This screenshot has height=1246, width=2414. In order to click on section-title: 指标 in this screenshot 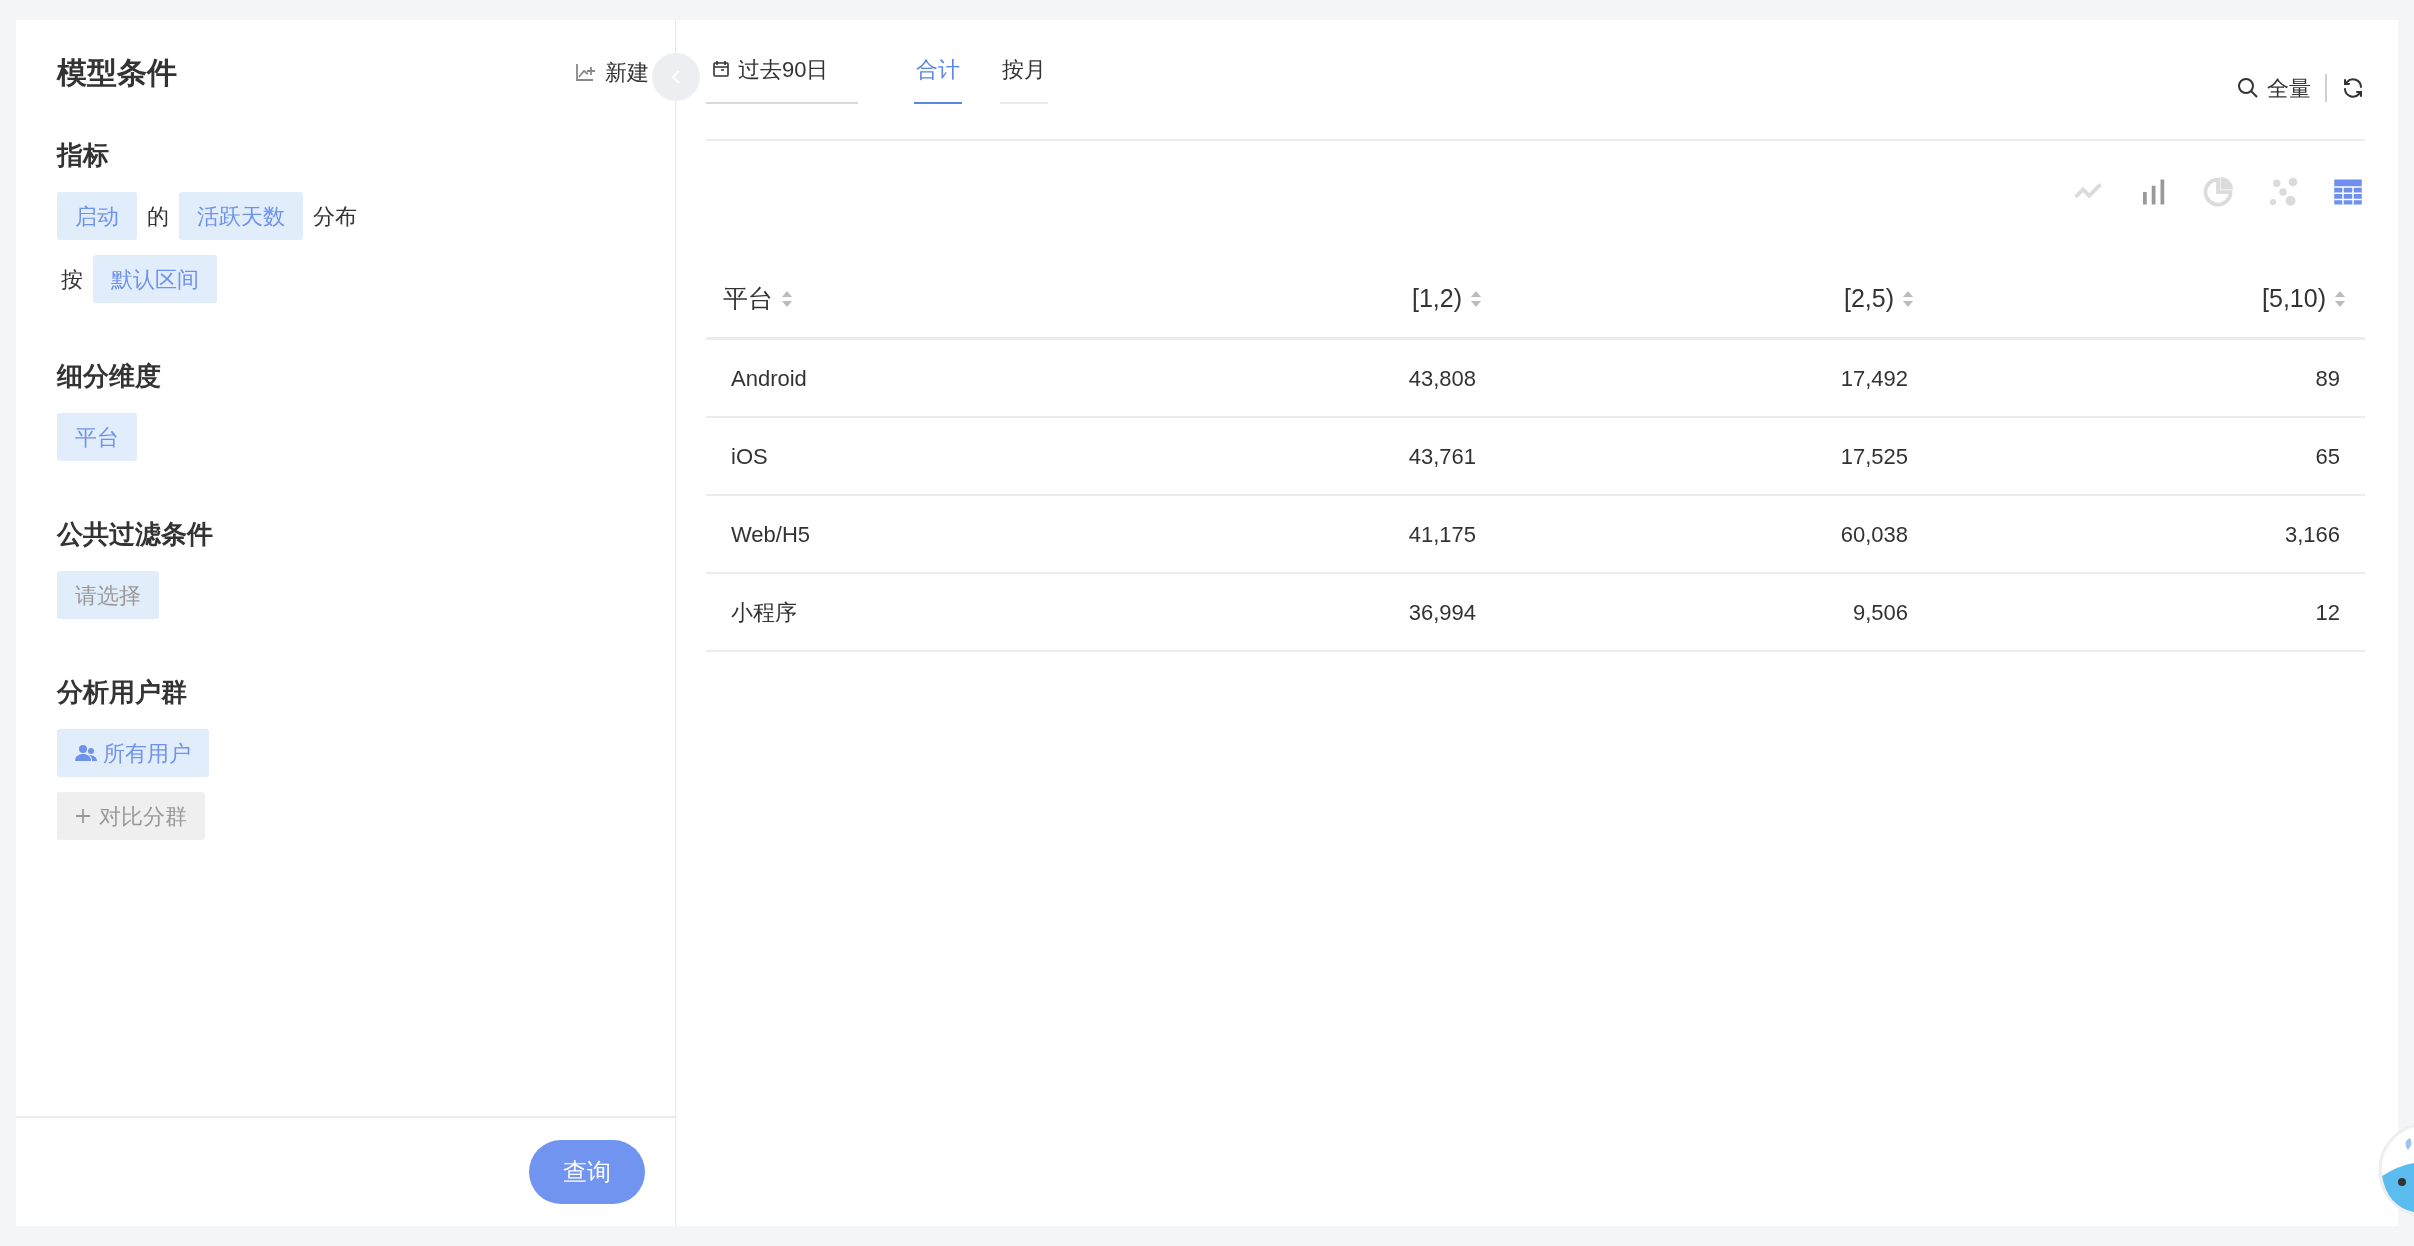, I will do `click(83, 155)`.